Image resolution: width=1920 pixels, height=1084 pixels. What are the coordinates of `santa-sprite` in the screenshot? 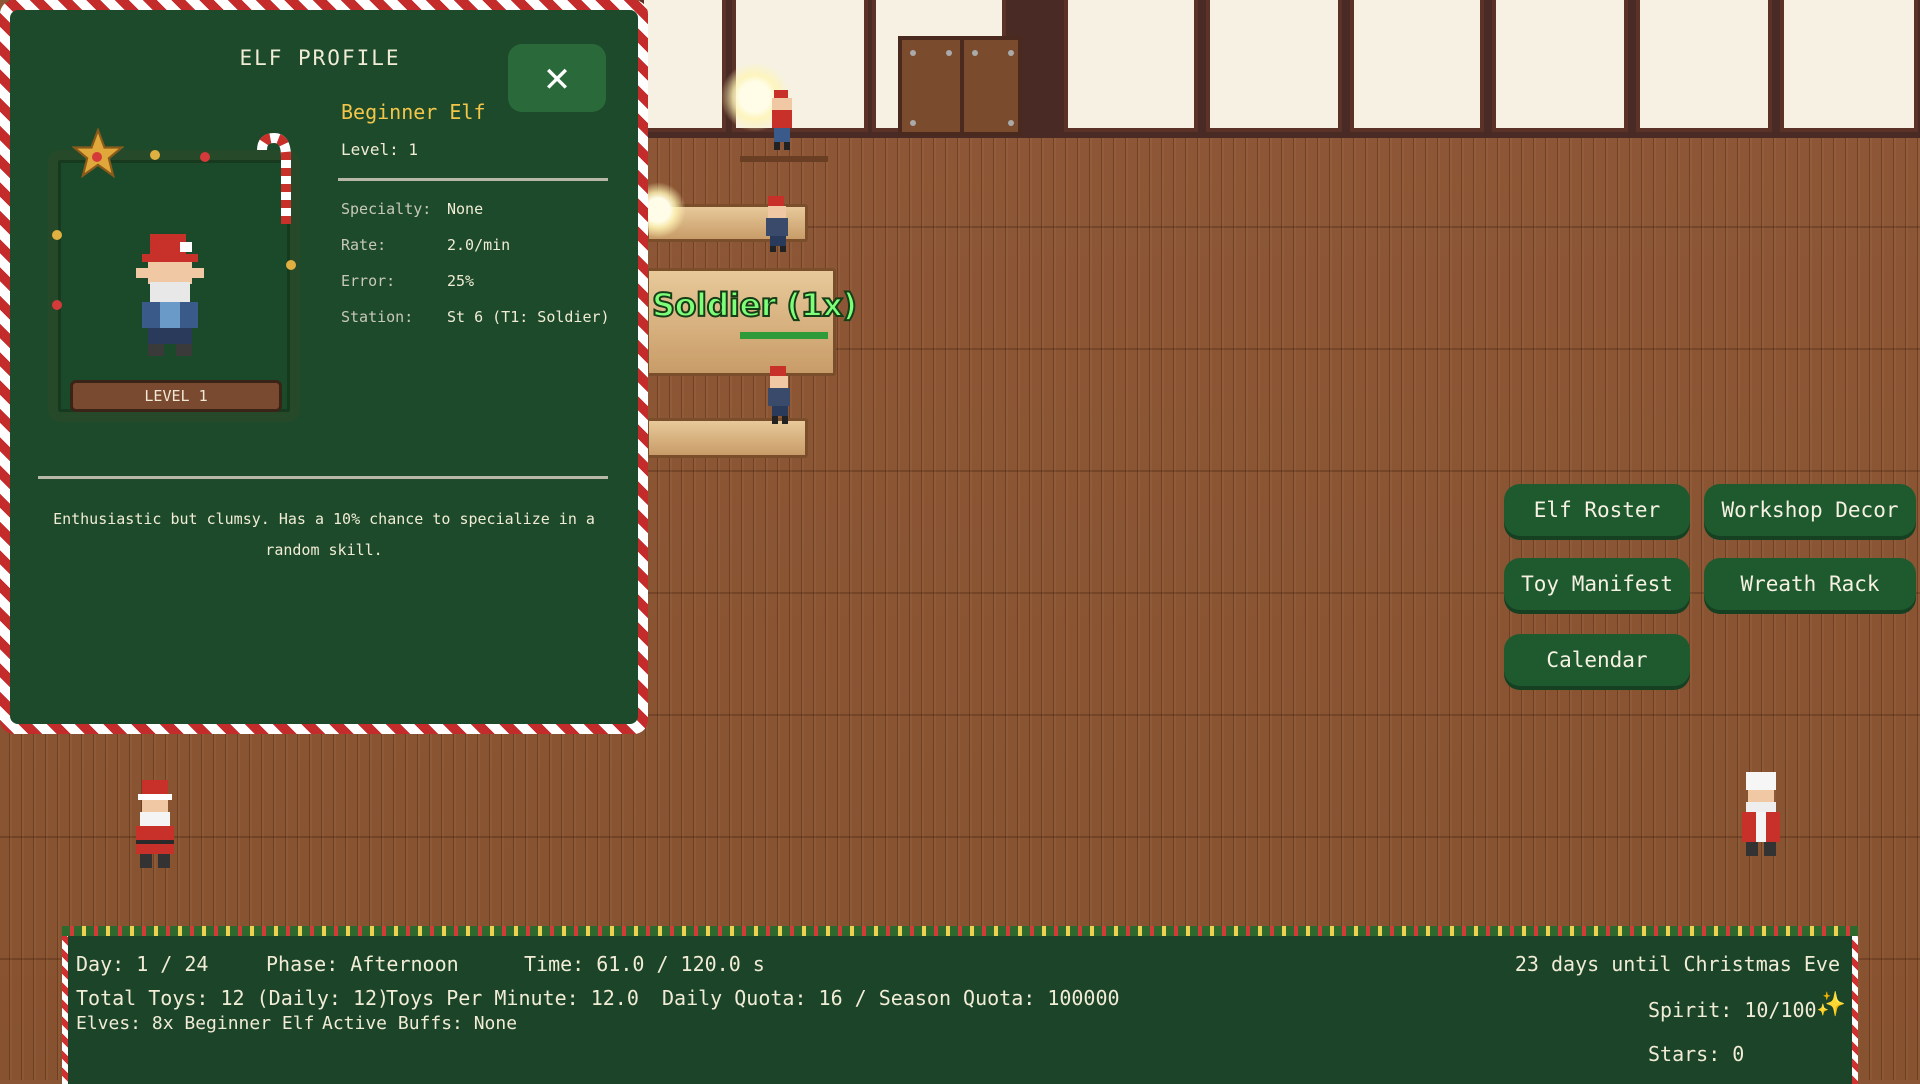 It's located at (156, 826).